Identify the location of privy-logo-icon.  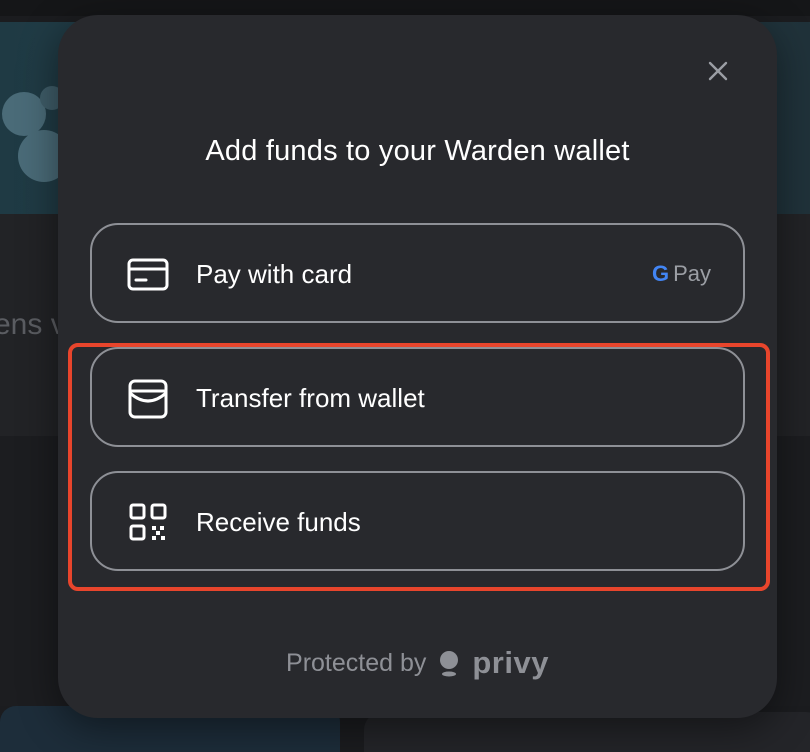
(449, 664).